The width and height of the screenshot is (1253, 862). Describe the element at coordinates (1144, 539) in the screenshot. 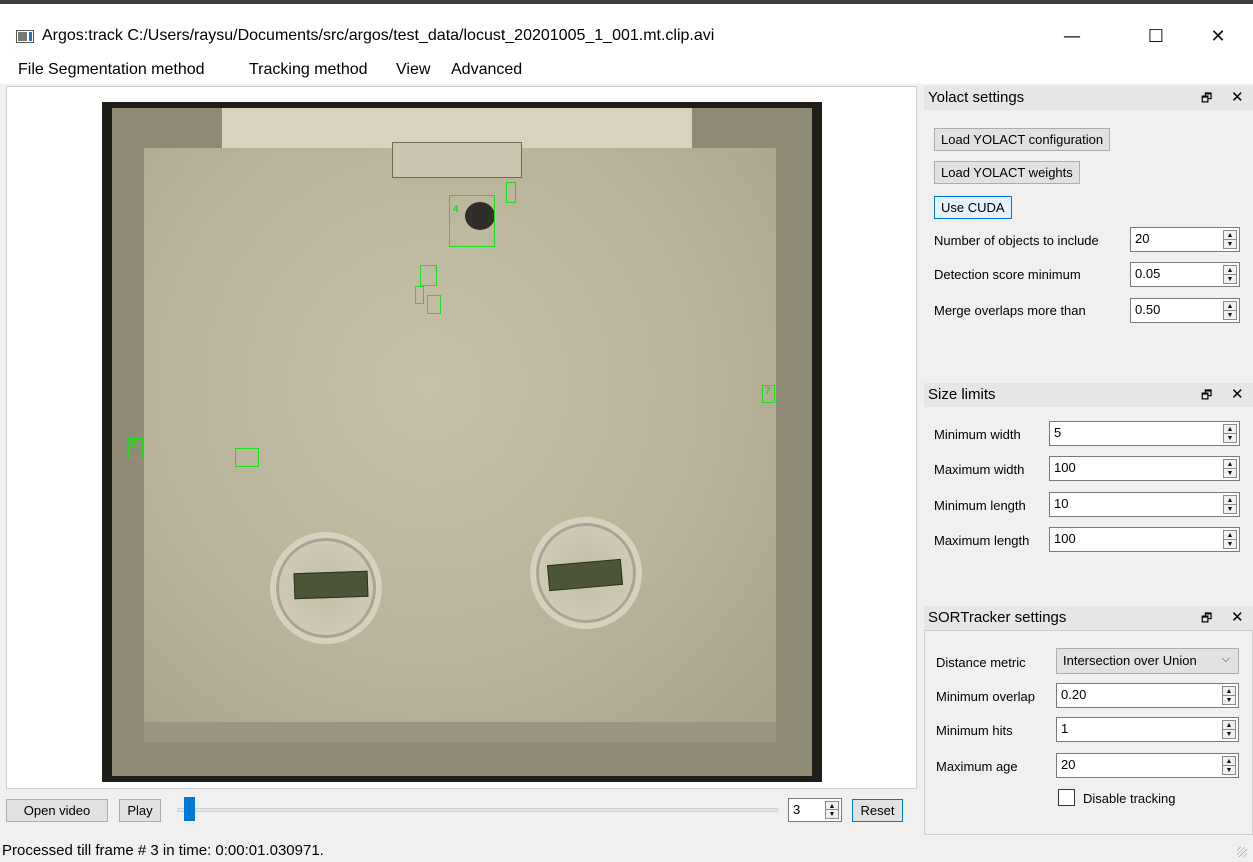

I see `maximum-length-spinbox: 100 ▲ ▼` at that location.